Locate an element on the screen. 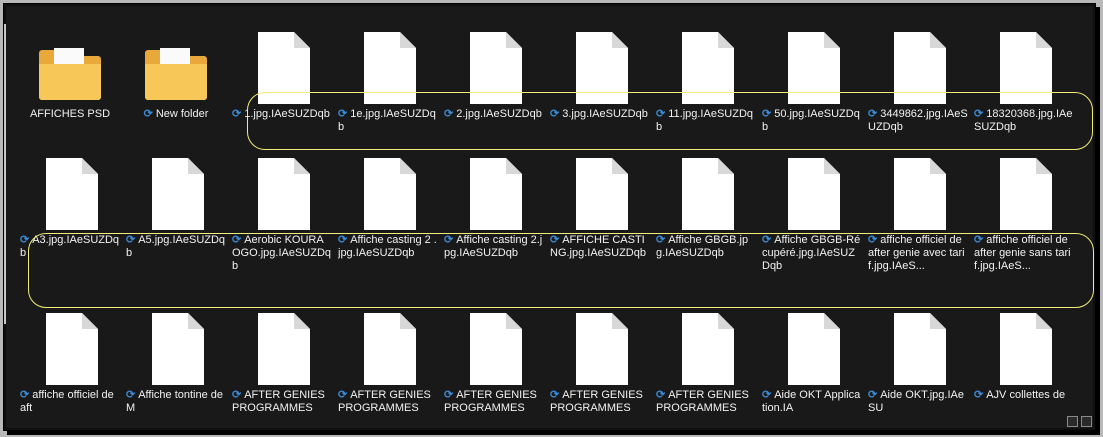 The image size is (1103, 437). item-label: ⟳ Affiche tontine de M is located at coordinates (176, 402).